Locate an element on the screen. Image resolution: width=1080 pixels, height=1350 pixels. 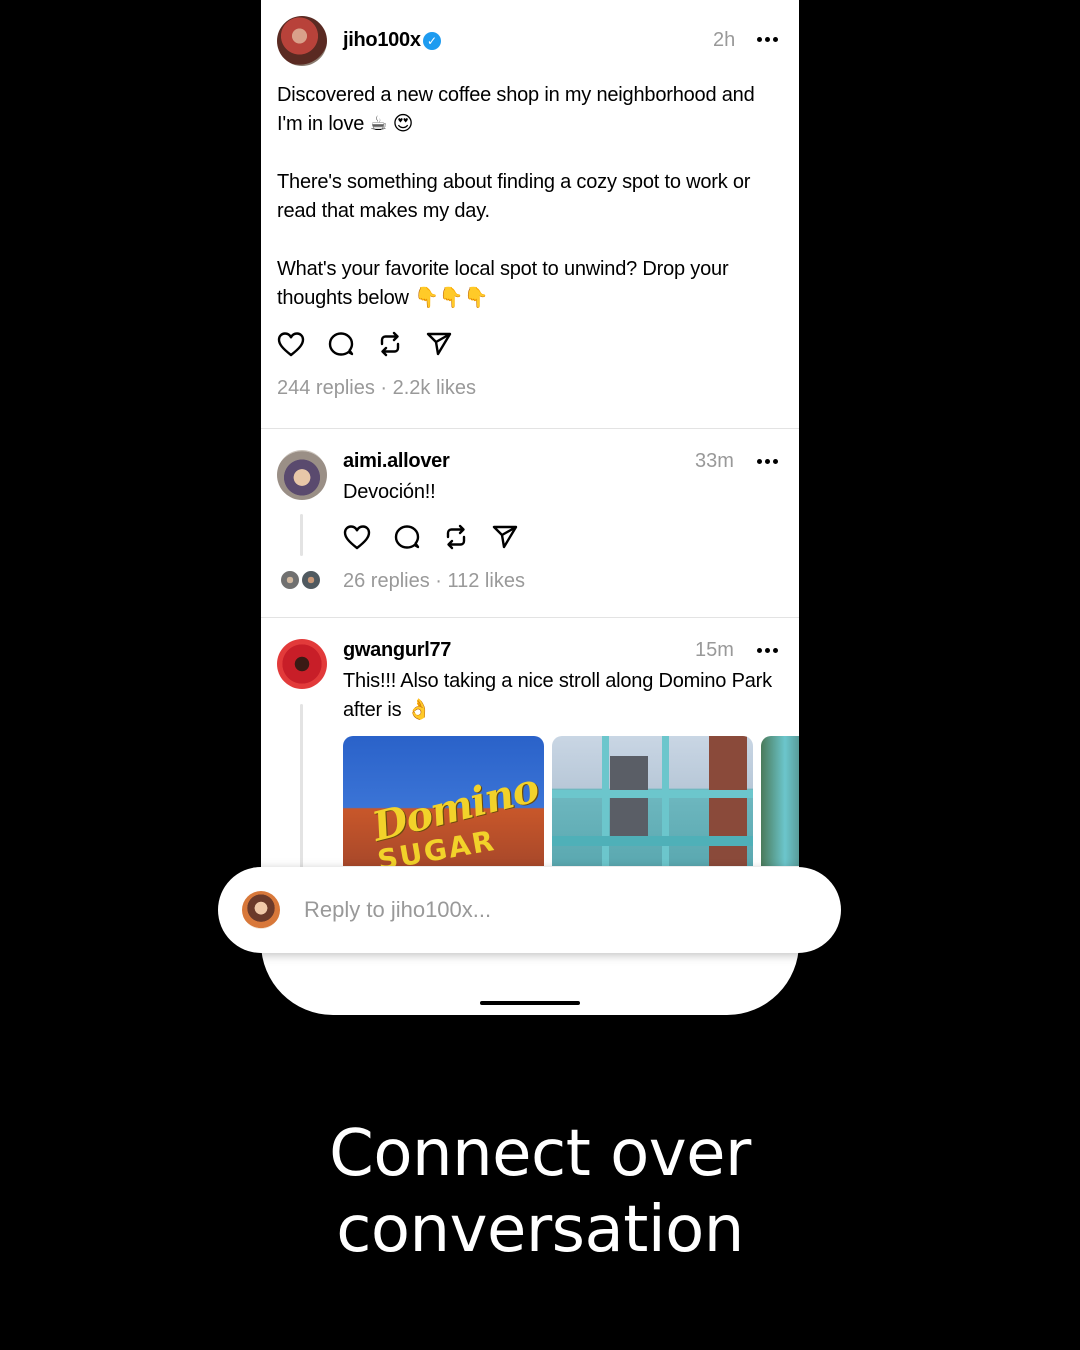
reply-actions is located at coordinates (432, 537).